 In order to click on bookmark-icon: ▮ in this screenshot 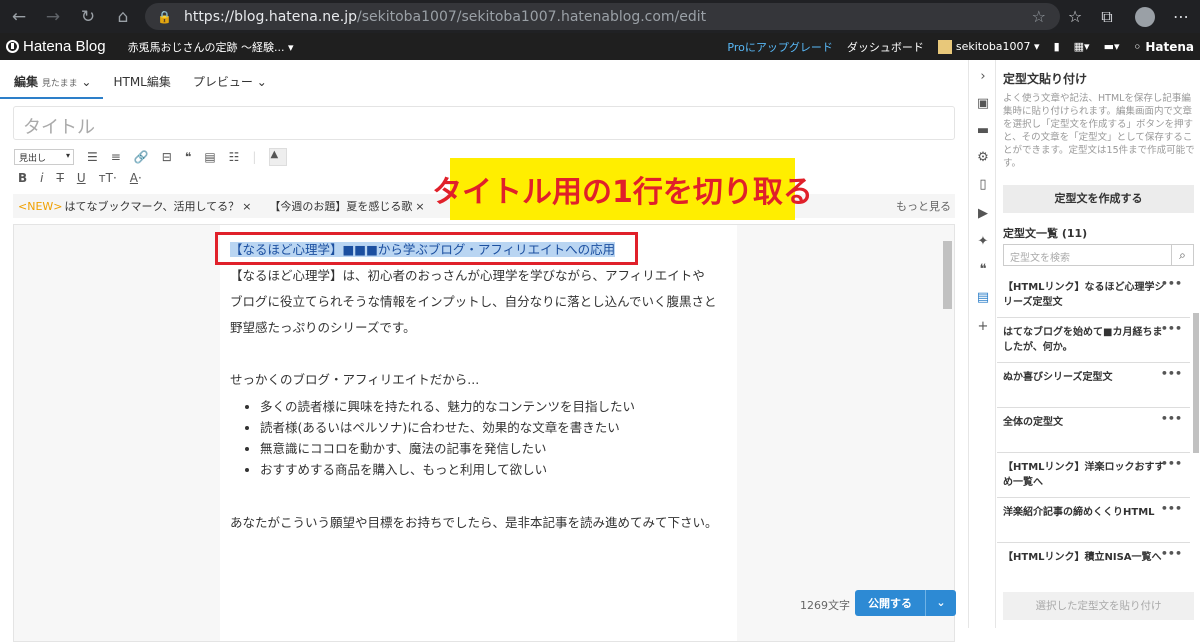, I will do `click(1057, 46)`.